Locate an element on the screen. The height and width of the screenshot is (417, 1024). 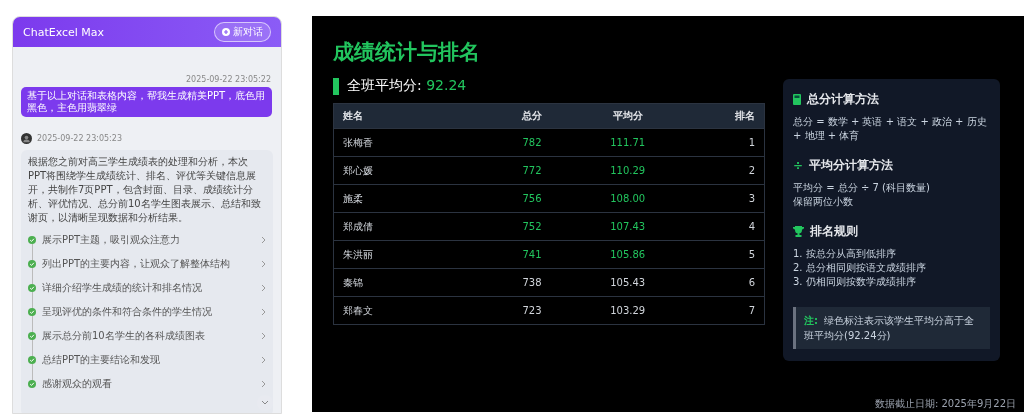
table-cell: 郑成倩 is located at coordinates (412, 226).